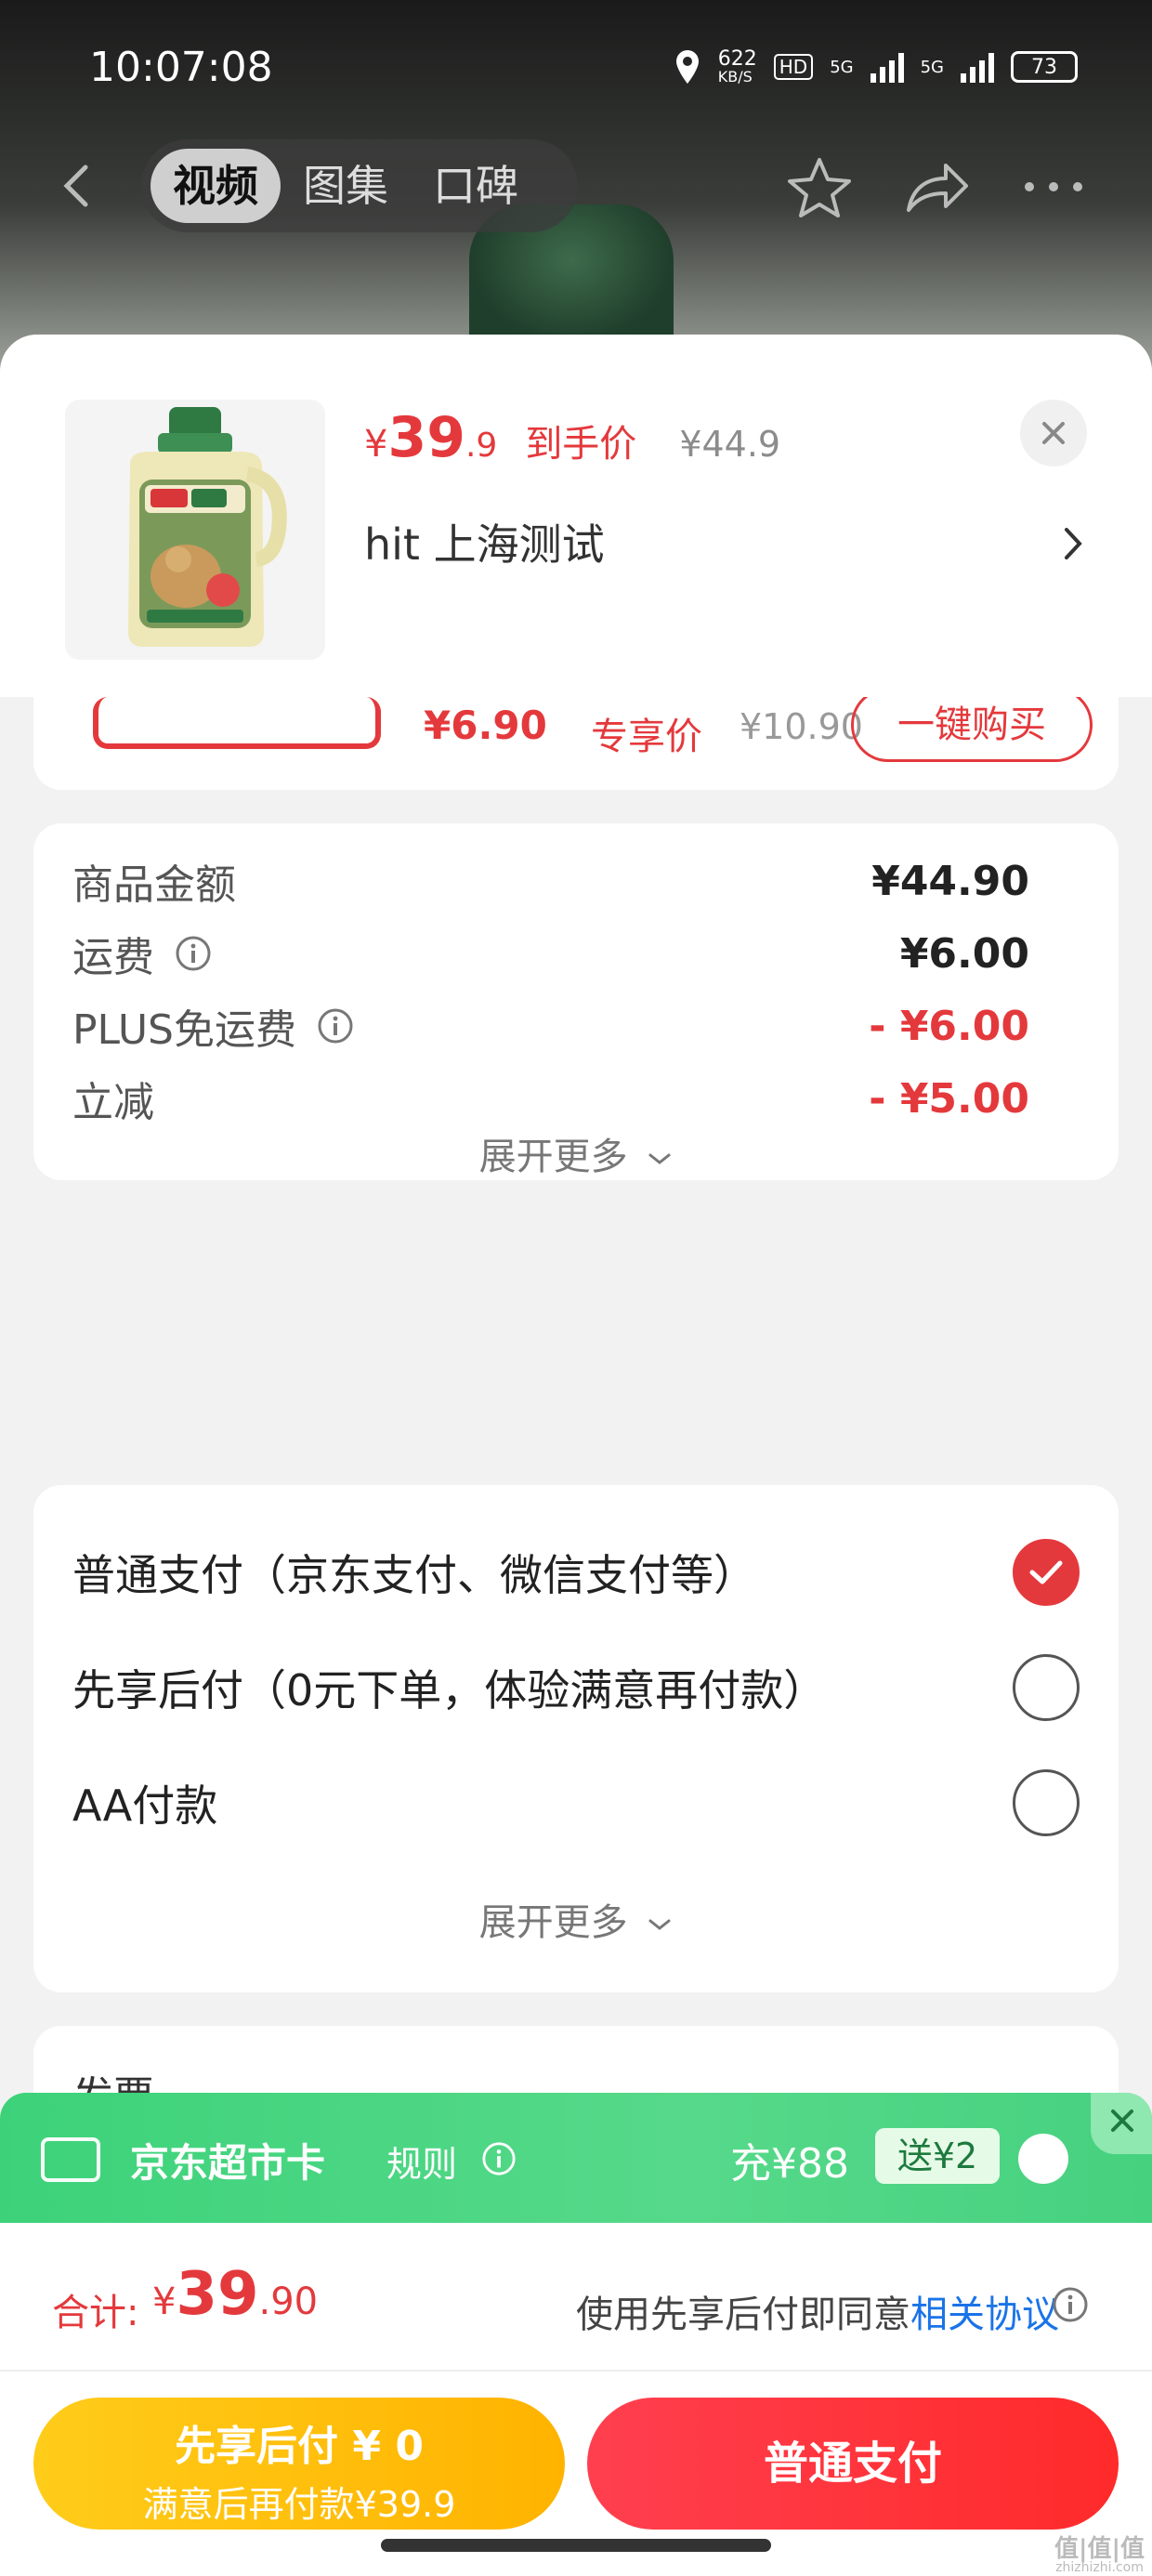  What do you see at coordinates (484, 541) in the screenshot?
I see `delivery-address: hit 上海测试` at bounding box center [484, 541].